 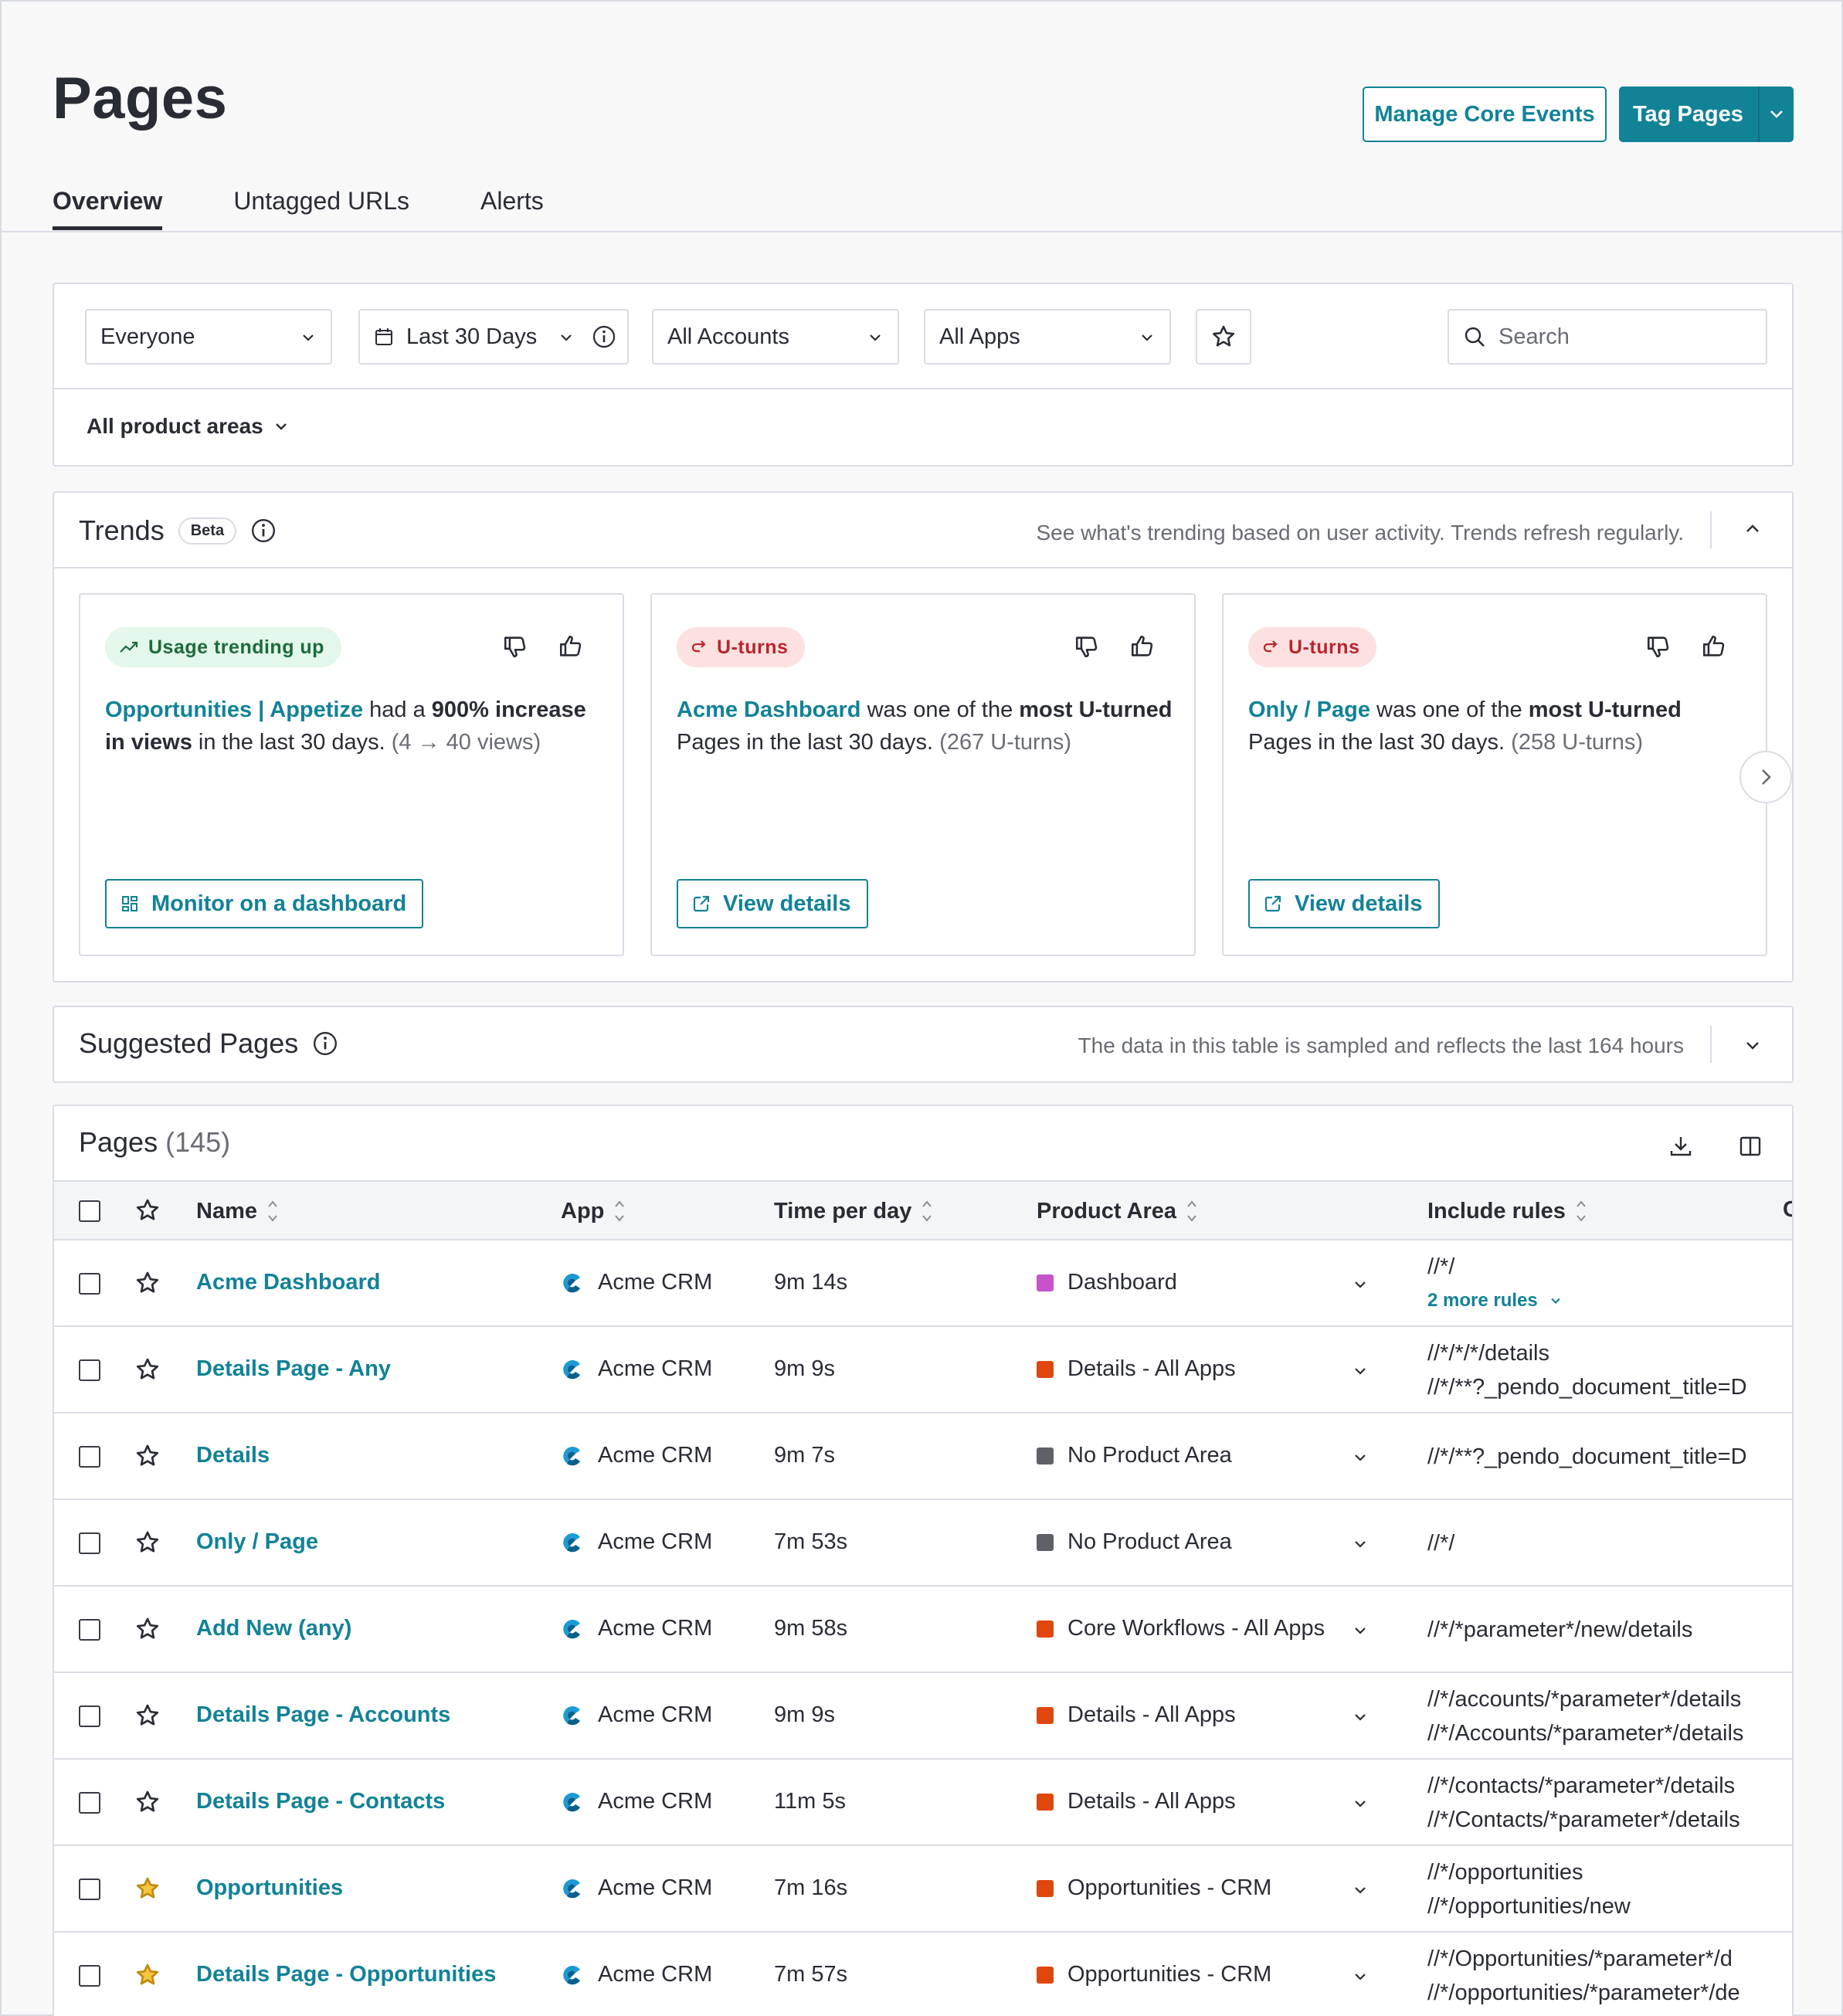 I want to click on trends-next-button, so click(x=1765, y=777).